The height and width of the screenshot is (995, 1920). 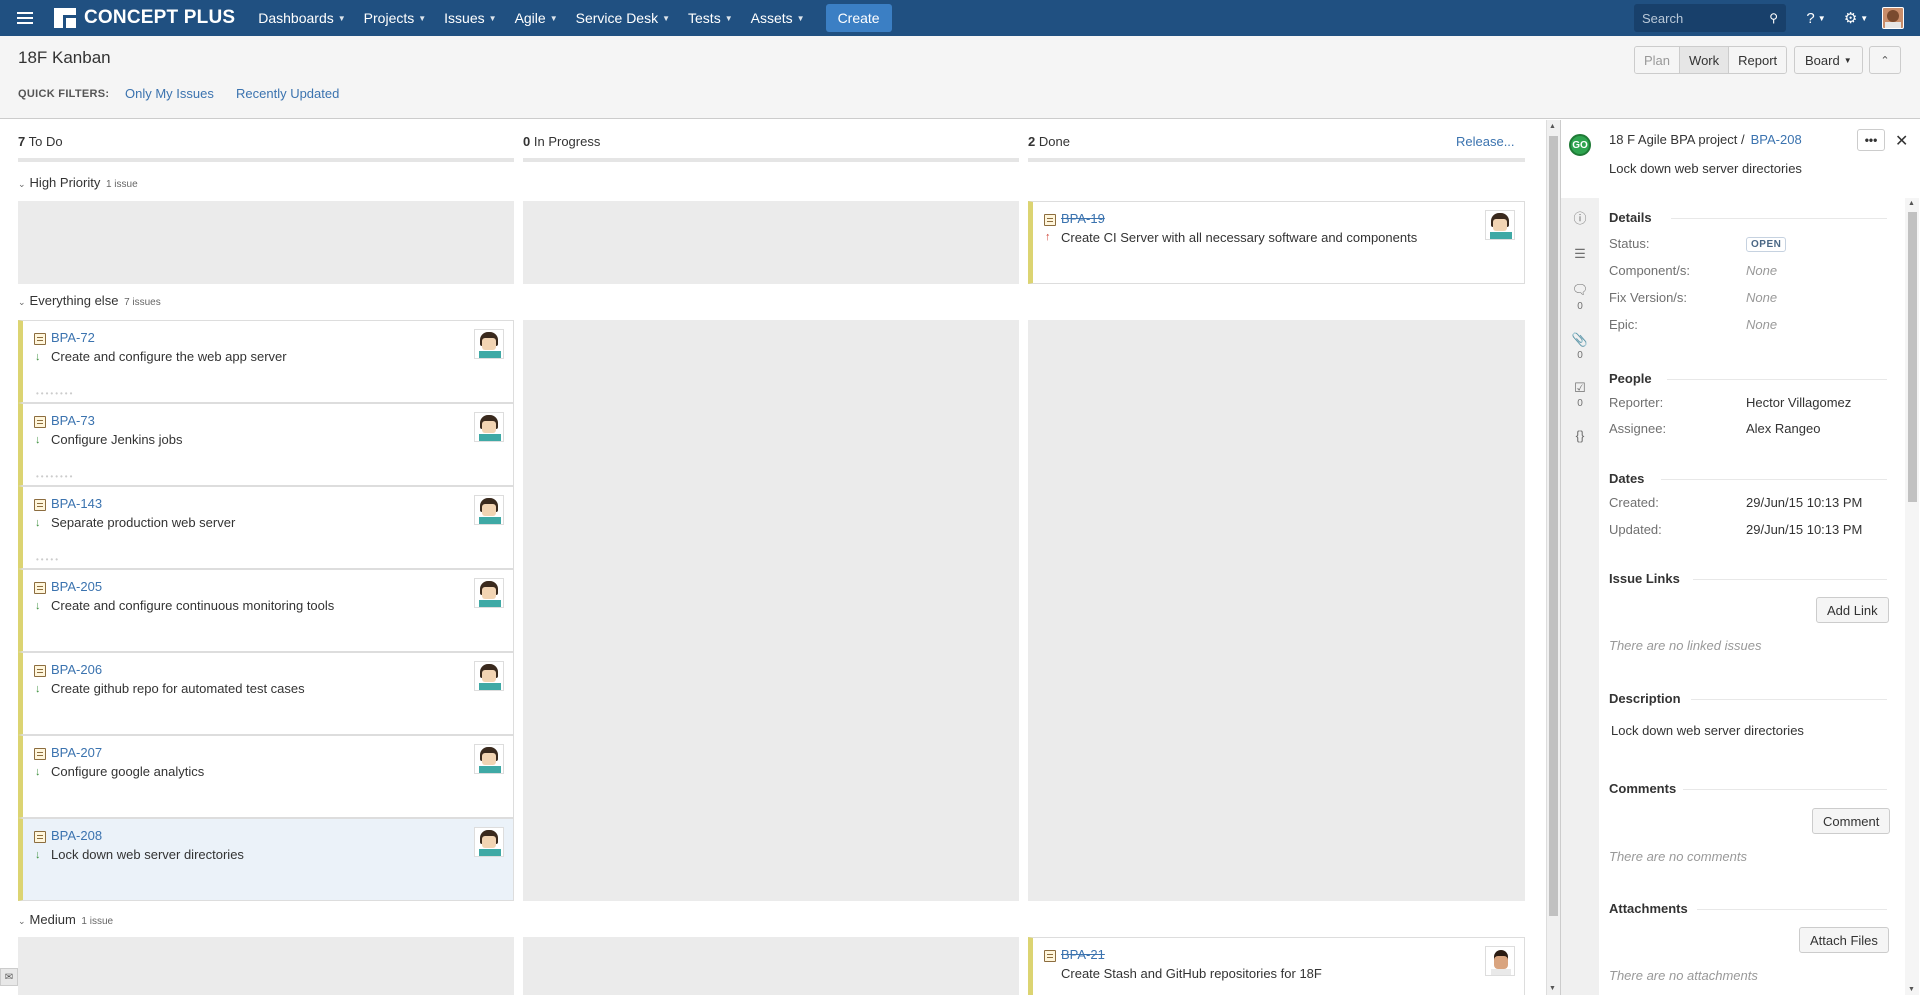 I want to click on swimlane-everything-else: ⌄ Everything else 7 issues, so click(x=89, y=300).